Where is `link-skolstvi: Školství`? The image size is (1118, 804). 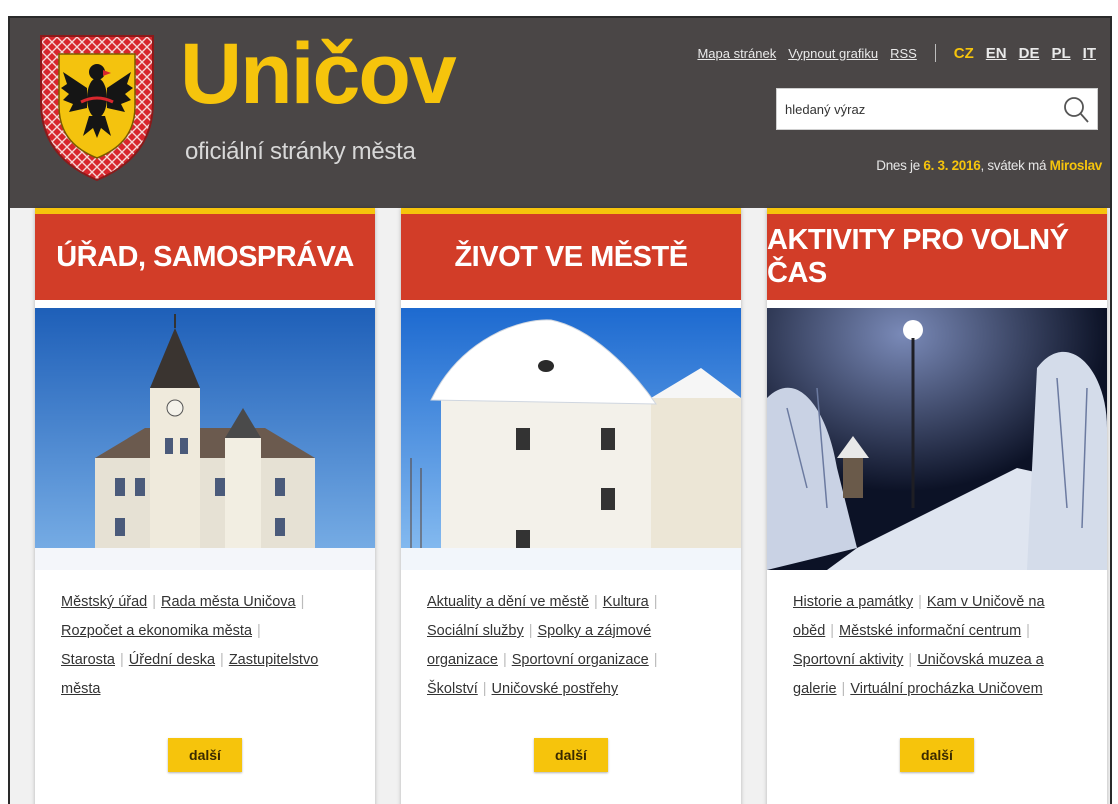 link-skolstvi: Školství is located at coordinates (452, 689).